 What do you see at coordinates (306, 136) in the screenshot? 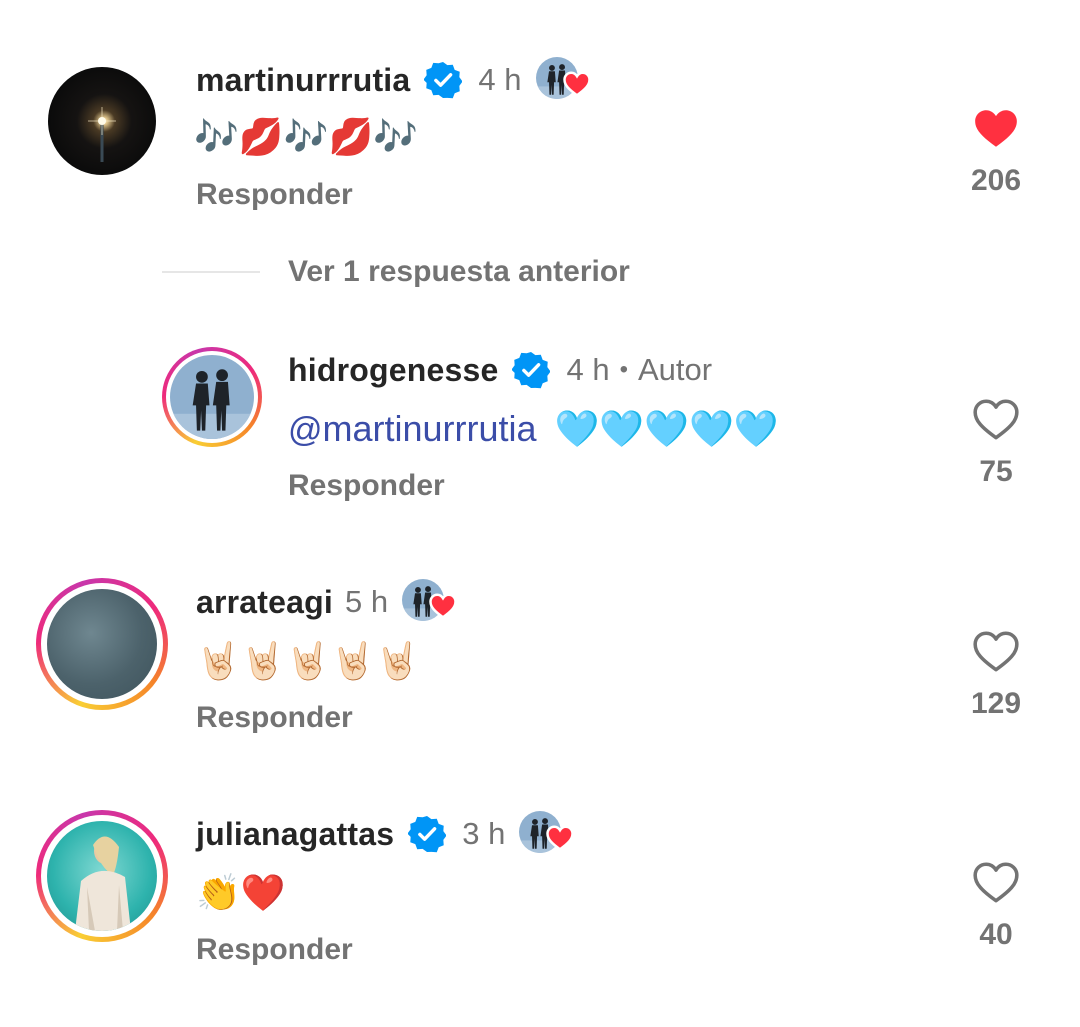
I see `comment-text: 🎶💋🎶💋🎶` at bounding box center [306, 136].